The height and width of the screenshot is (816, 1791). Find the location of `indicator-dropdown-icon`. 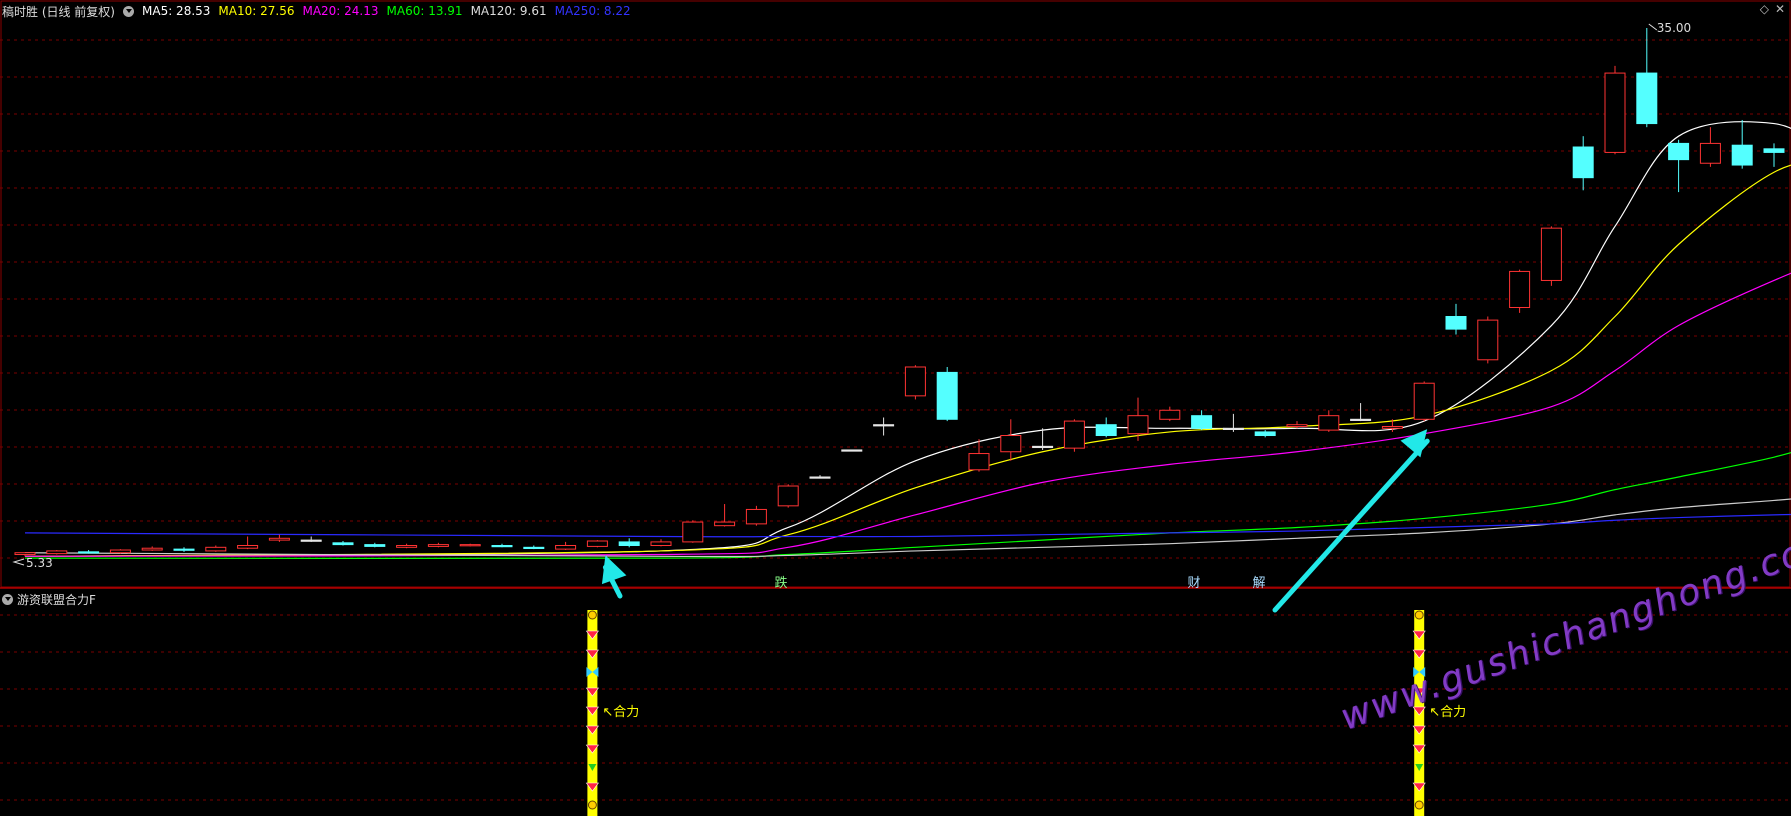

indicator-dropdown-icon is located at coordinates (7, 599).